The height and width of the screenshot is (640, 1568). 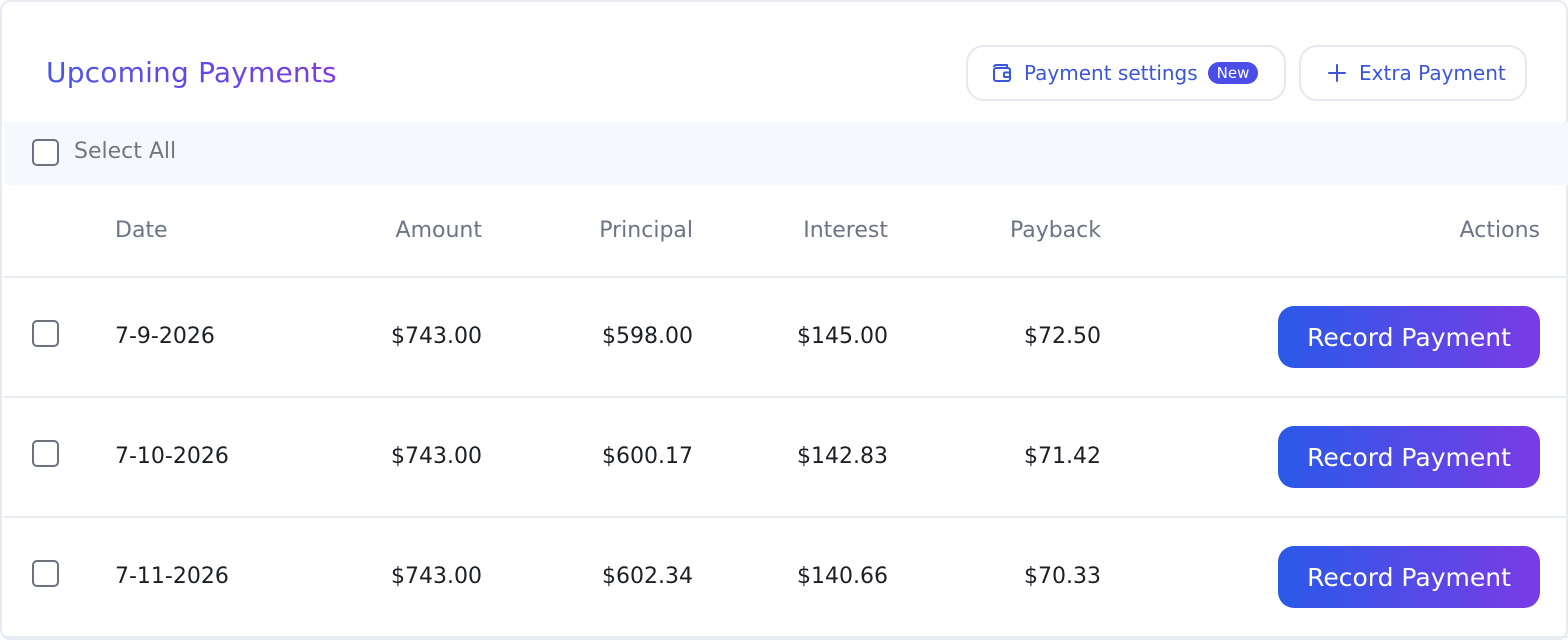 What do you see at coordinates (842, 336) in the screenshot?
I see `row-interest: $145.00` at bounding box center [842, 336].